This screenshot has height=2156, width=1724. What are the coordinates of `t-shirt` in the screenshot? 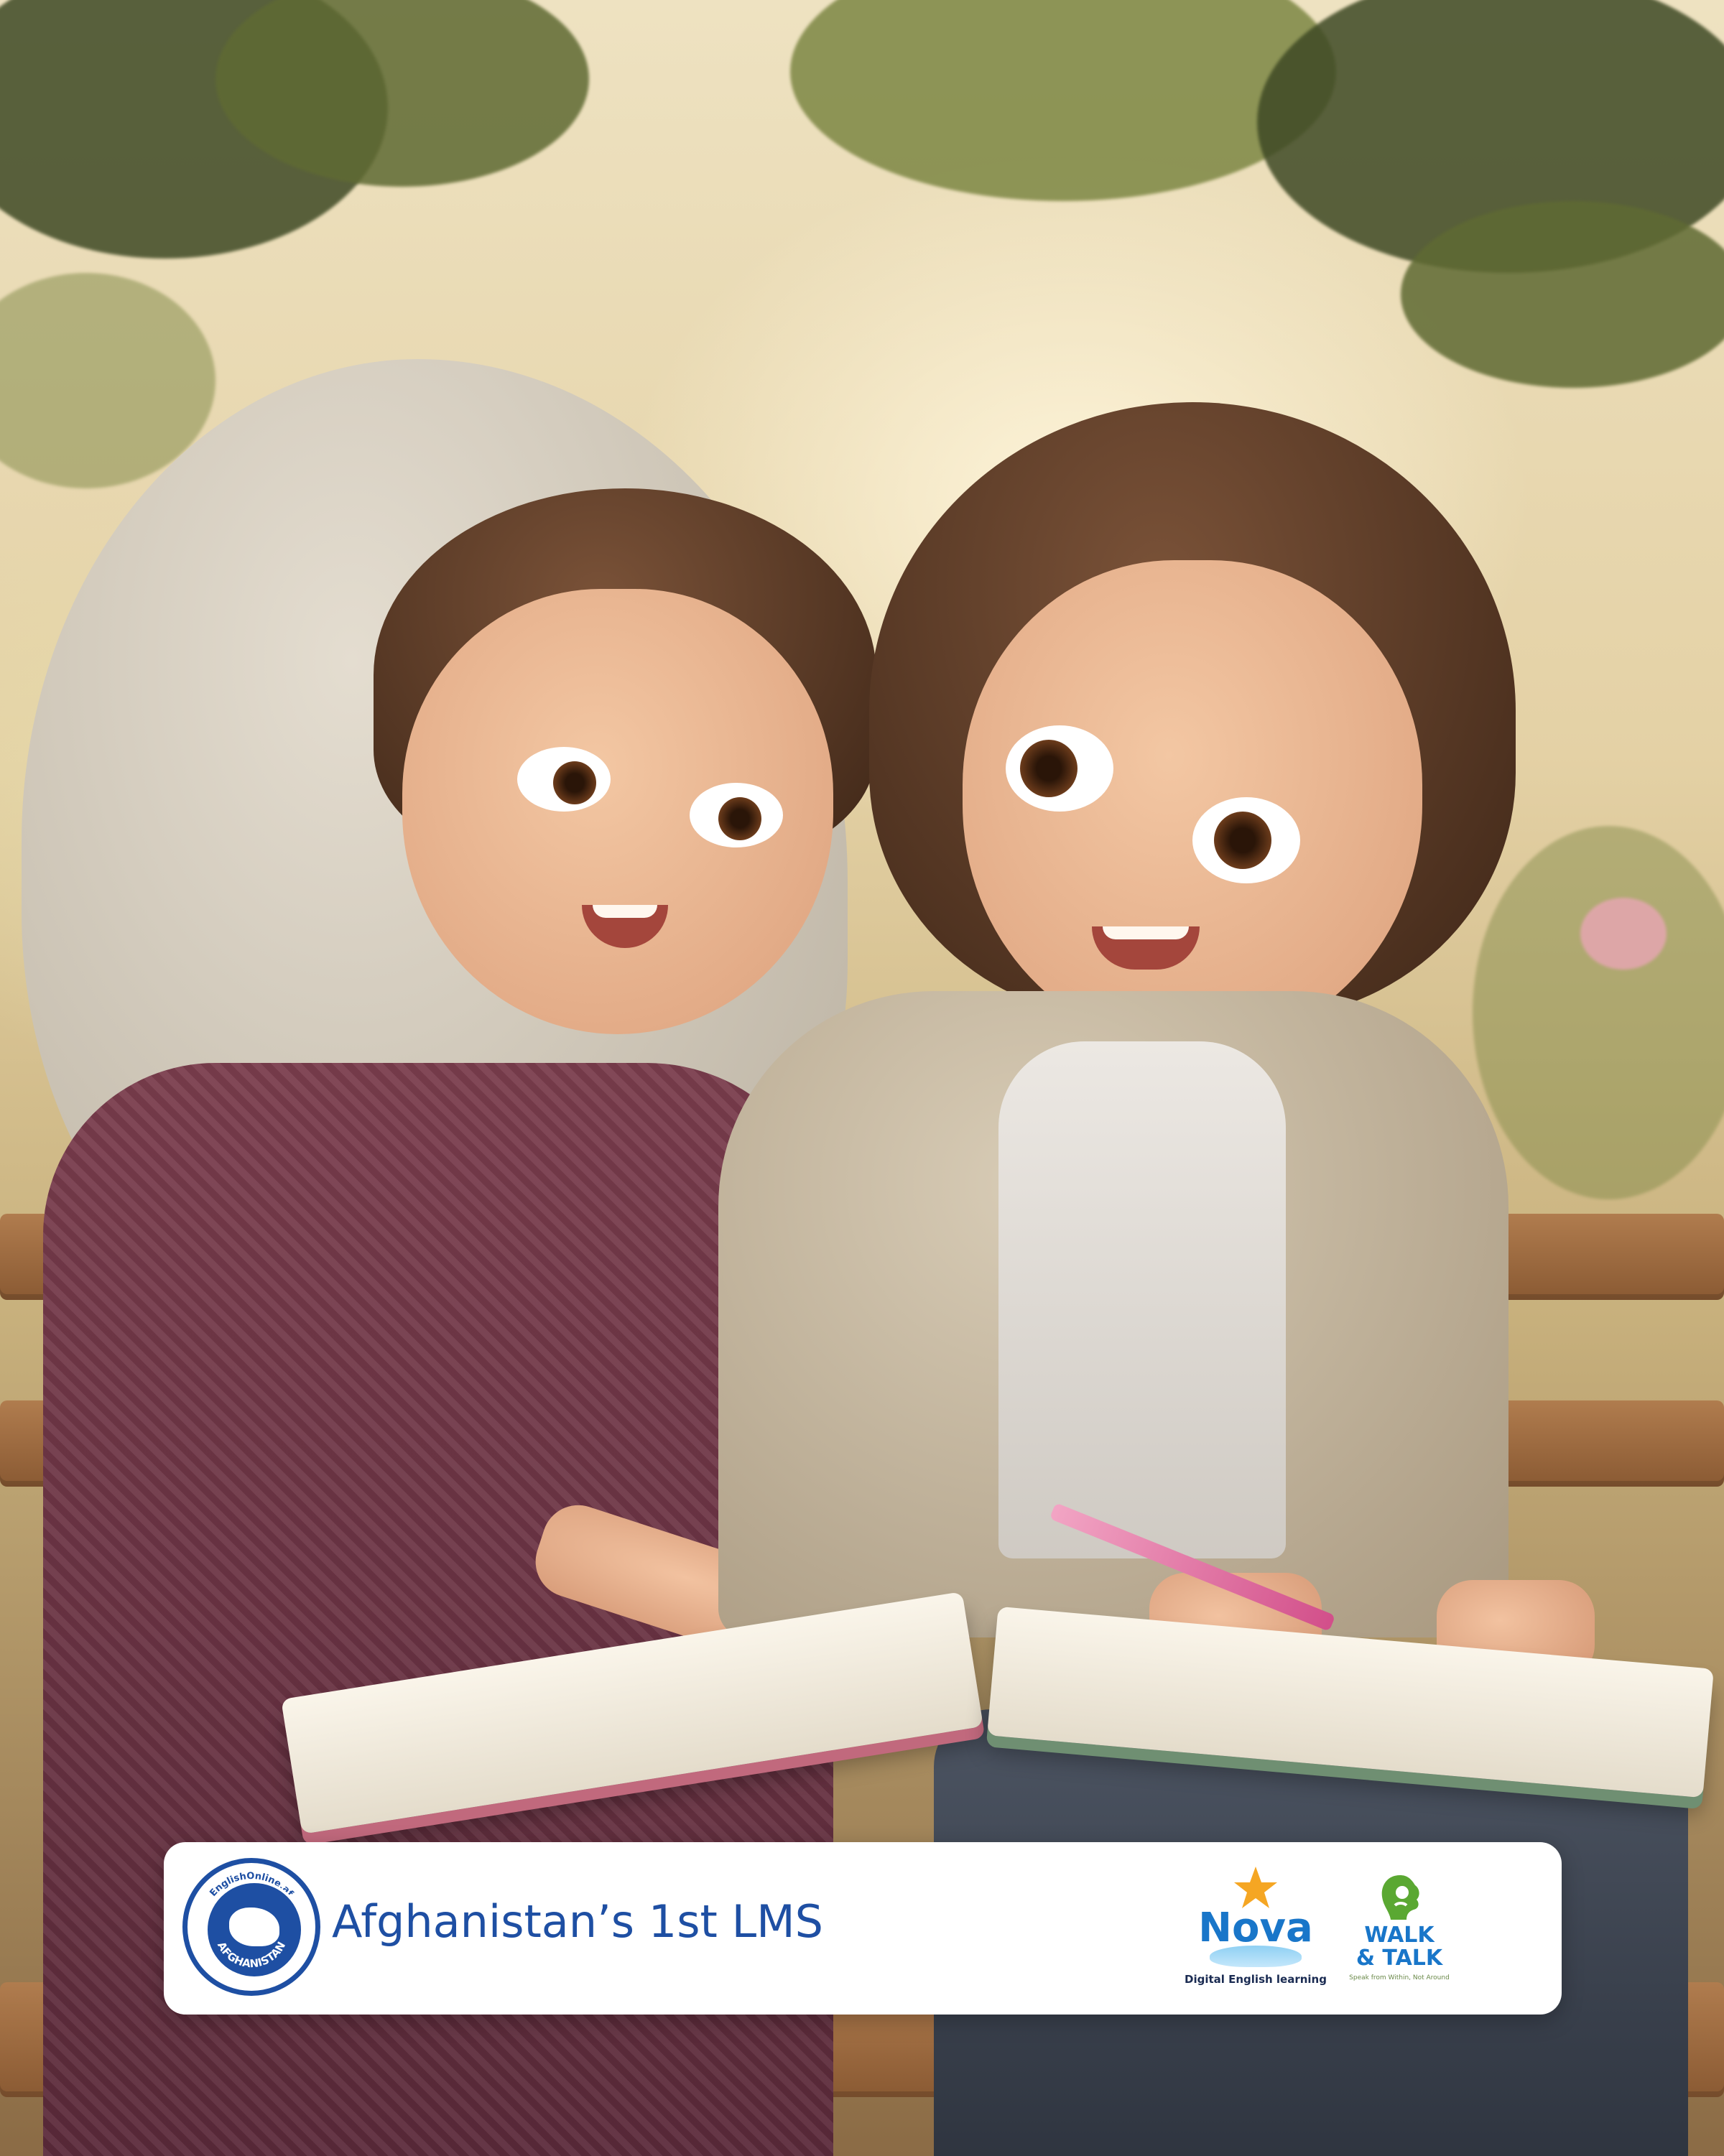 It's located at (1142, 1299).